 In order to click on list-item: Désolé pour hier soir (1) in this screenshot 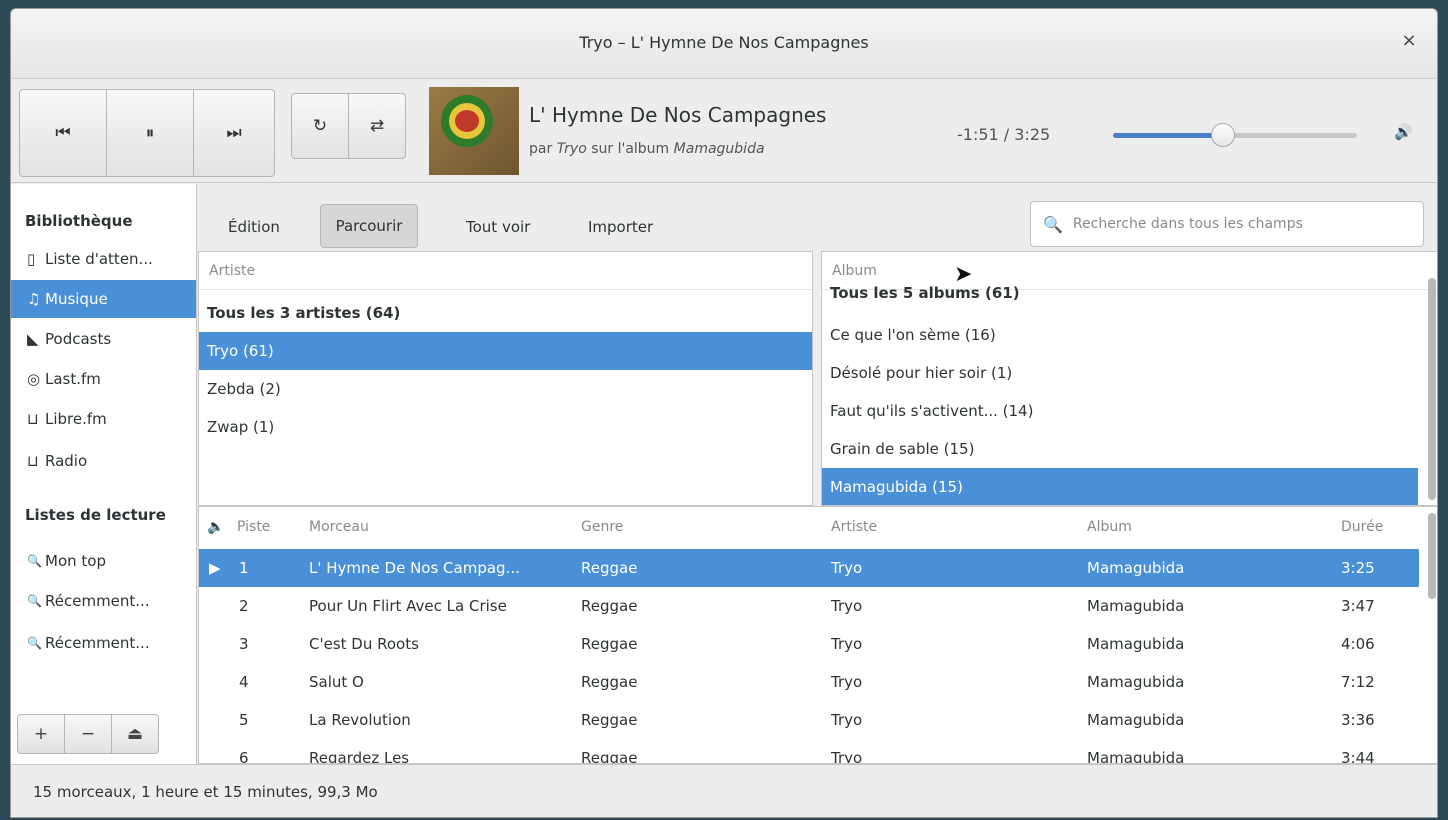, I will do `click(1129, 373)`.